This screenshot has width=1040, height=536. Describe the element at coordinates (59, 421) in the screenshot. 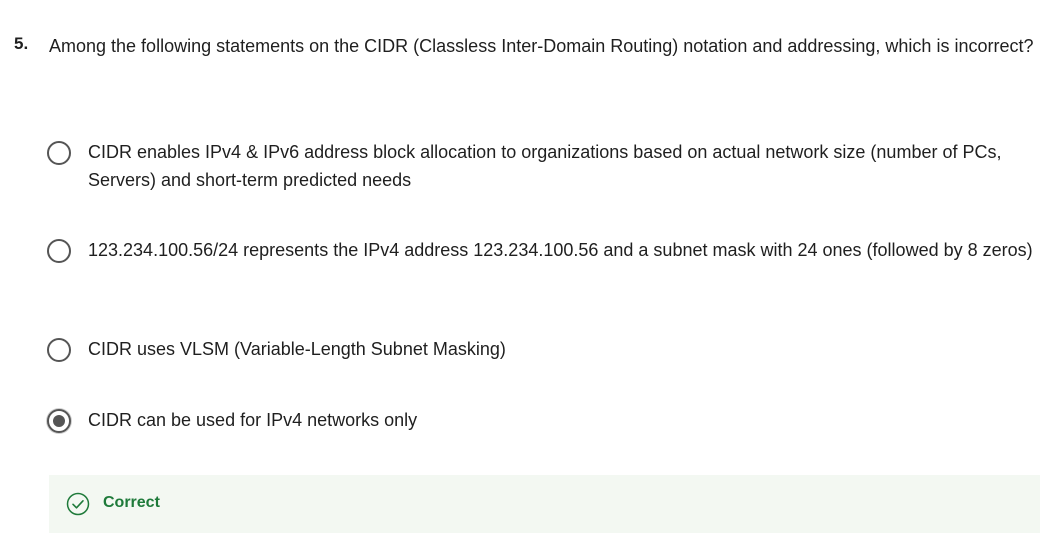

I see `radio-button-option-4-selected` at that location.